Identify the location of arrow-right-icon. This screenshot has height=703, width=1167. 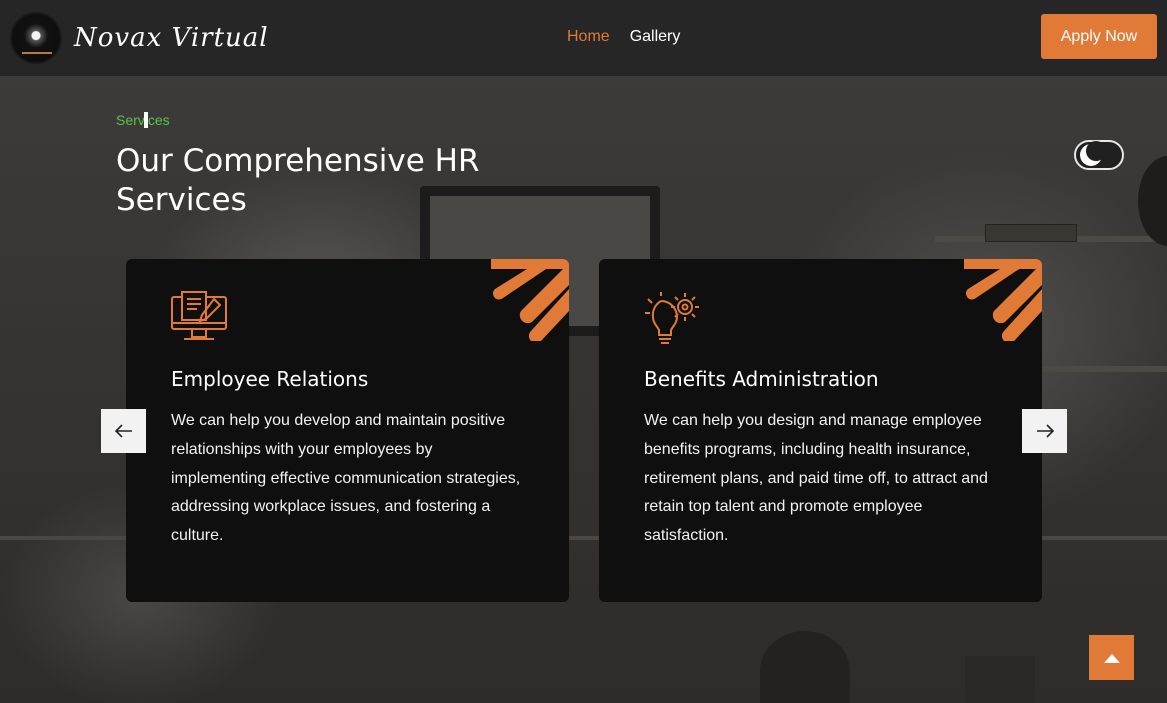
(1045, 431).